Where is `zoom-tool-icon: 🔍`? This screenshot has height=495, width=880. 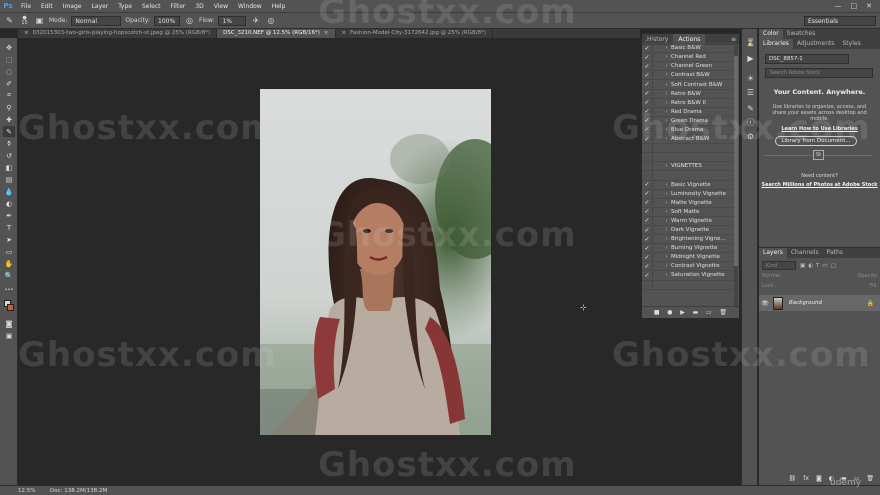 zoom-tool-icon: 🔍 is located at coordinates (9, 275).